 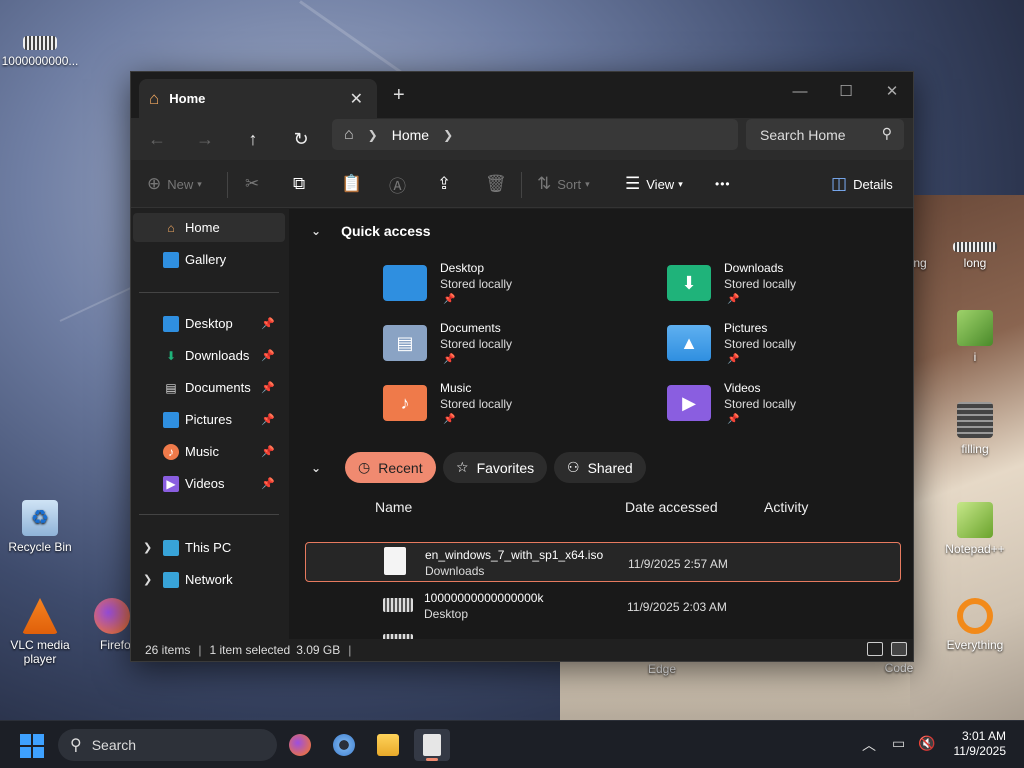 What do you see at coordinates (503, 349) in the screenshot?
I see `quick-access-item: ▤ Documents Stored locally 📌` at bounding box center [503, 349].